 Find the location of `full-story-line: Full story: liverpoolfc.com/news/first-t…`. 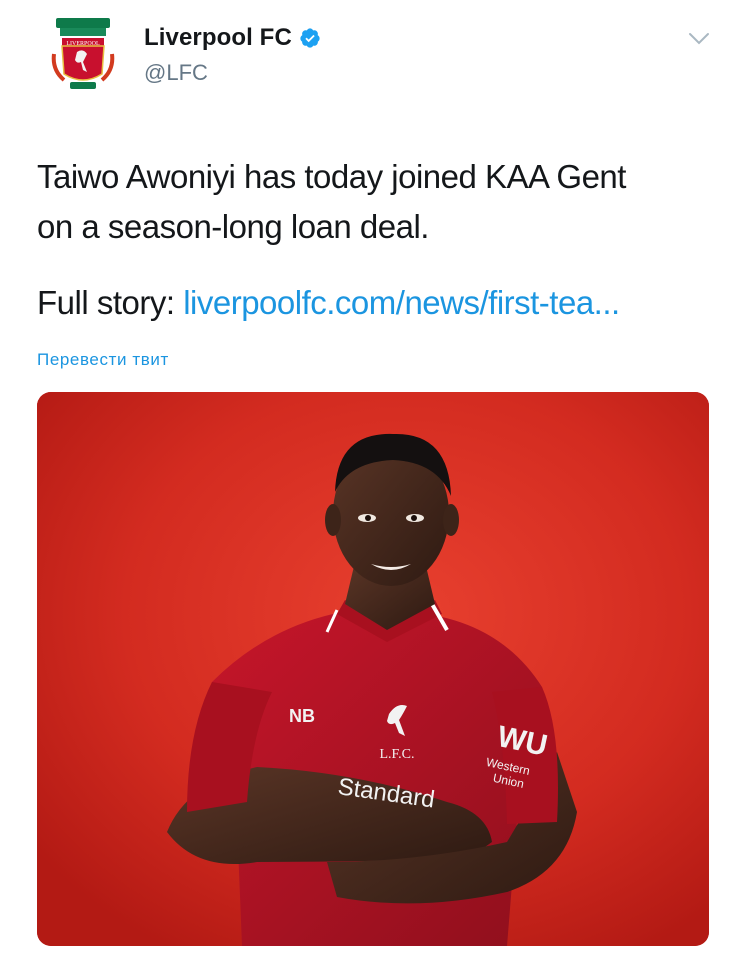

full-story-line: Full story: liverpoolfc.com/news/first-t… is located at coordinates (382, 303).